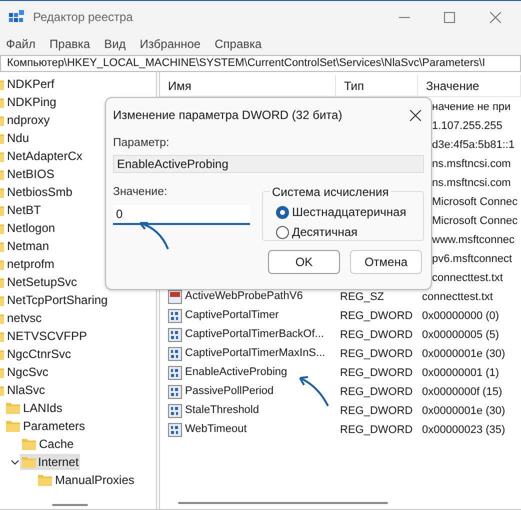 This screenshot has width=521, height=510. What do you see at coordinates (28, 372) in the screenshot?
I see `tree-item: NgcSvc` at bounding box center [28, 372].